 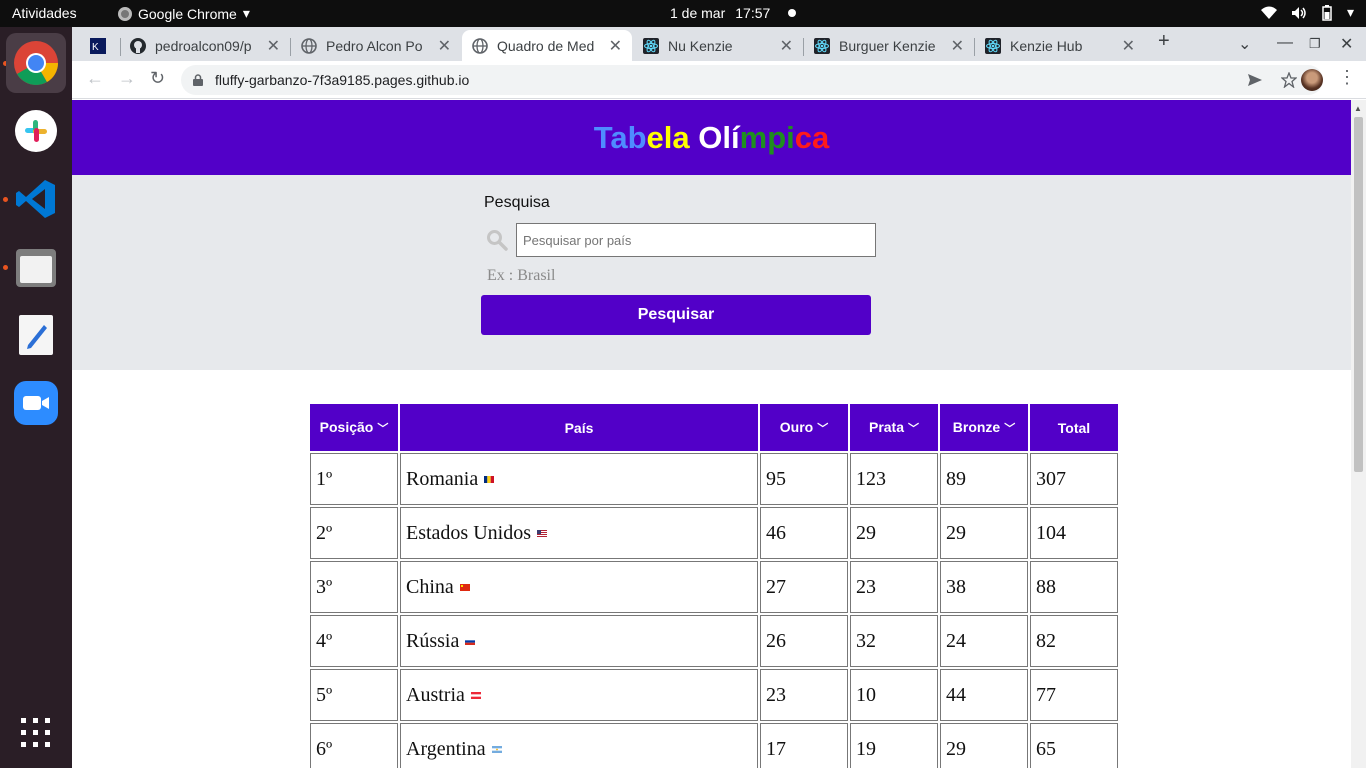 I want to click on table-cell-silver: 23, so click(x=894, y=587).